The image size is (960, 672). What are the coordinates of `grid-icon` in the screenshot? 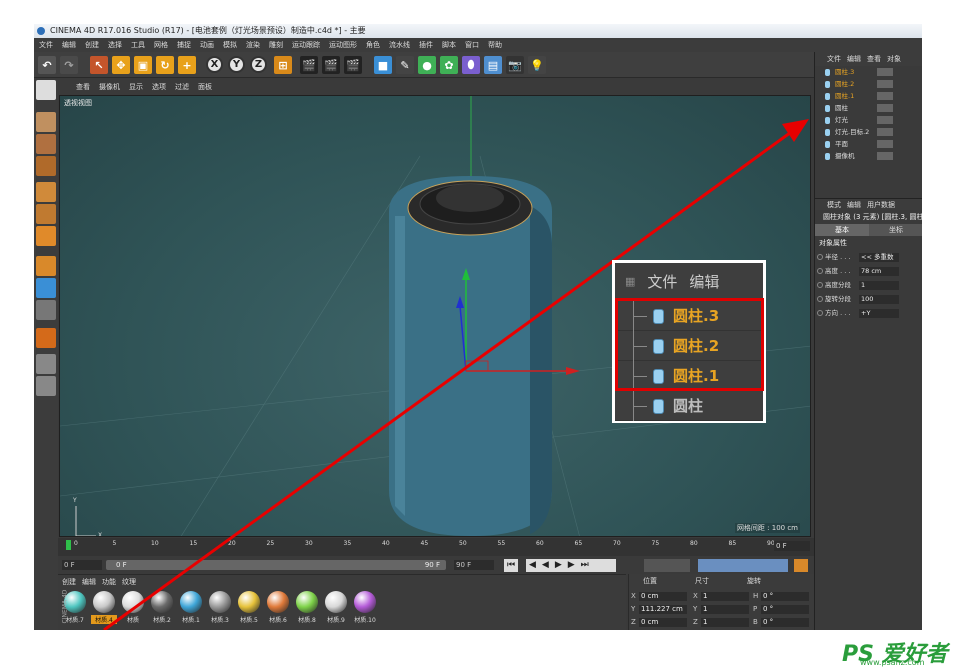 It's located at (46, 386).